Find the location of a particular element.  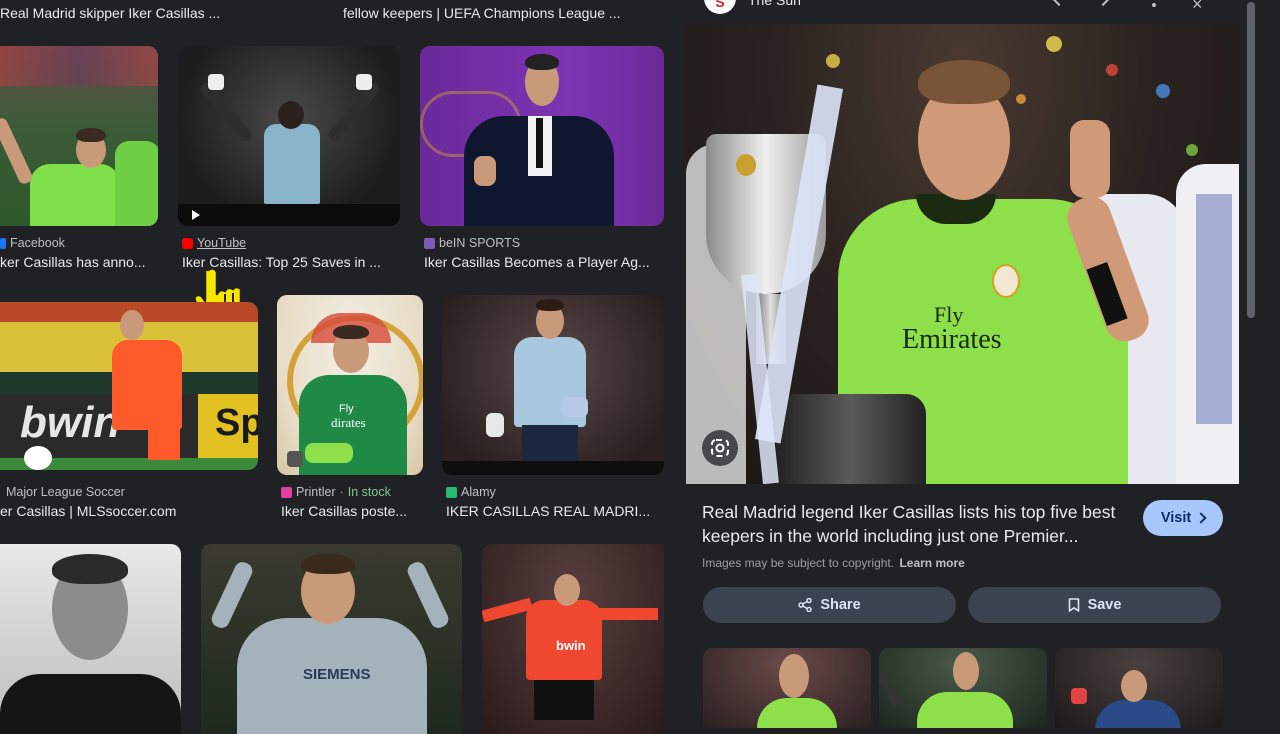

shirt-text-emirates: dirates is located at coordinates (348, 422).